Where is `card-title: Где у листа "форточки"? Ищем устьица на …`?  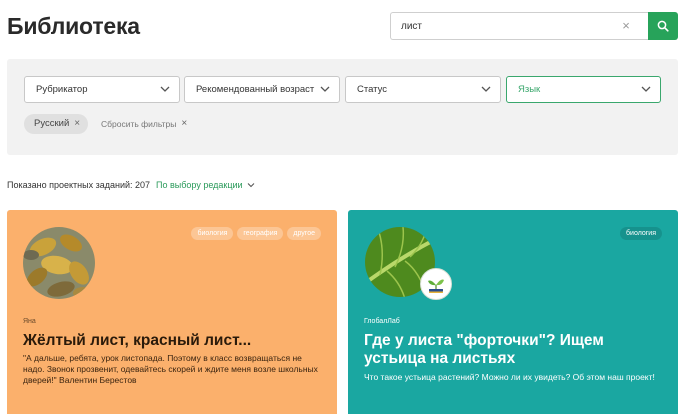 card-title: Где у листа "форточки"? Ищем устьица на … is located at coordinates (514, 350).